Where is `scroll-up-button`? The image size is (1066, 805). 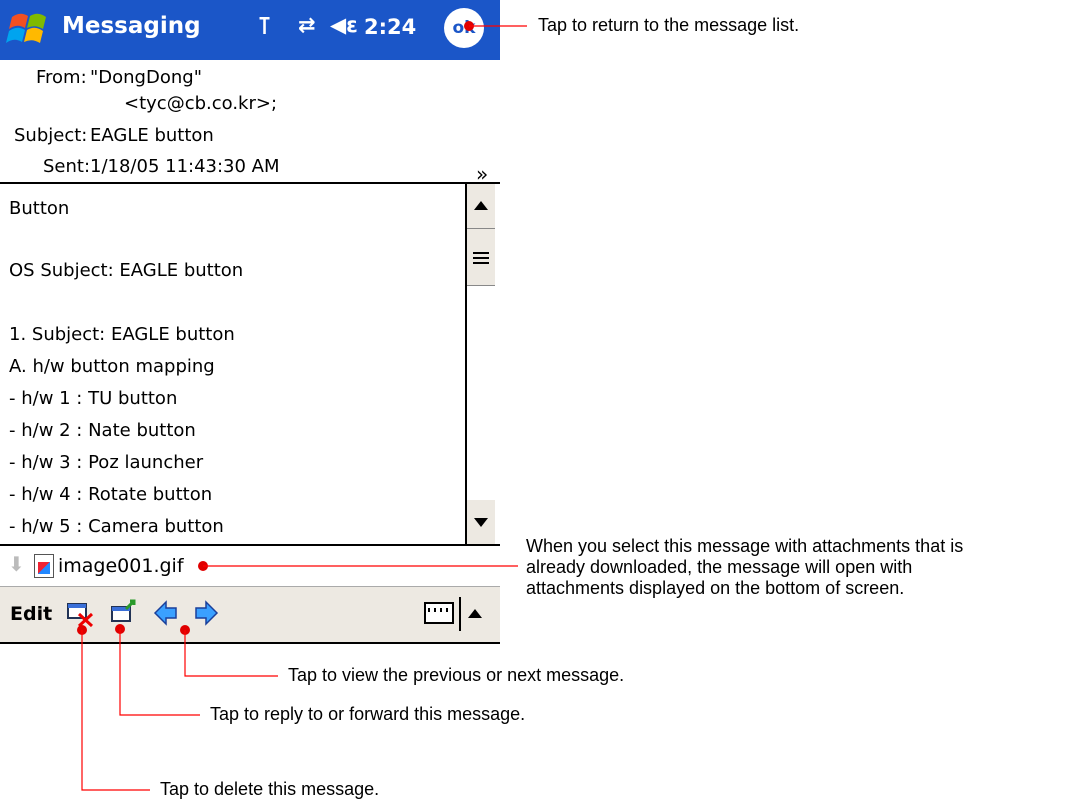
scroll-up-button is located at coordinates (481, 206).